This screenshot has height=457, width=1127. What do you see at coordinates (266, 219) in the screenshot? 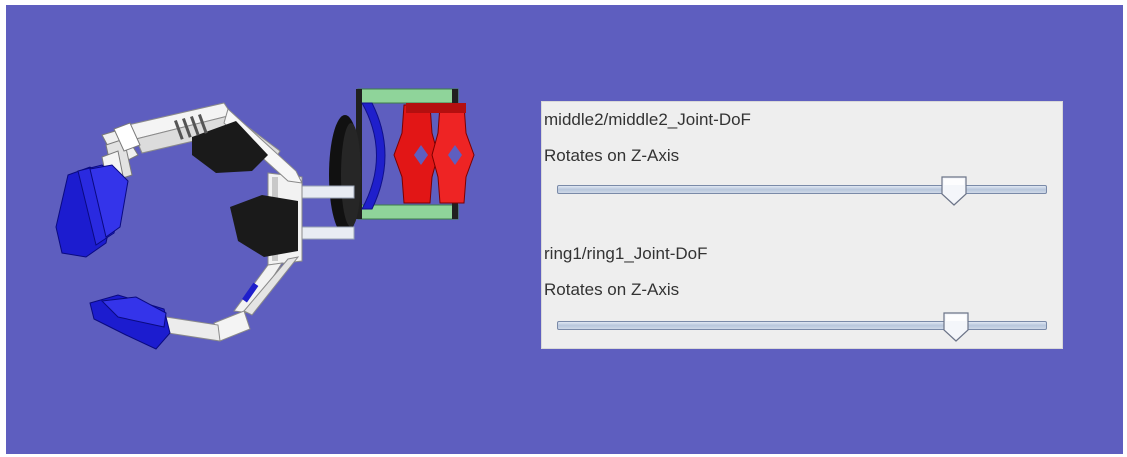
I see `knuckle-cluster` at bounding box center [266, 219].